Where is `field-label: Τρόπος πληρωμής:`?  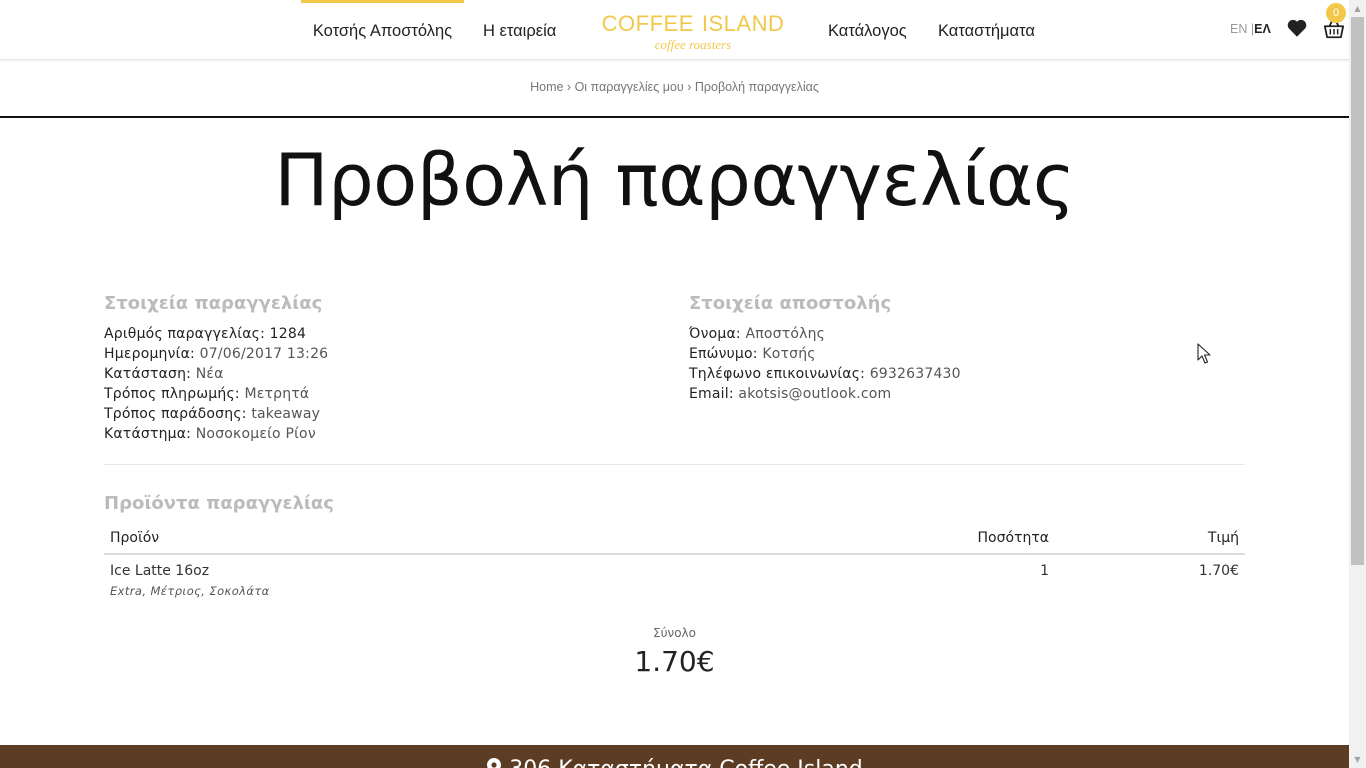
field-label: Τρόπος πληρωμής: is located at coordinates (172, 394).